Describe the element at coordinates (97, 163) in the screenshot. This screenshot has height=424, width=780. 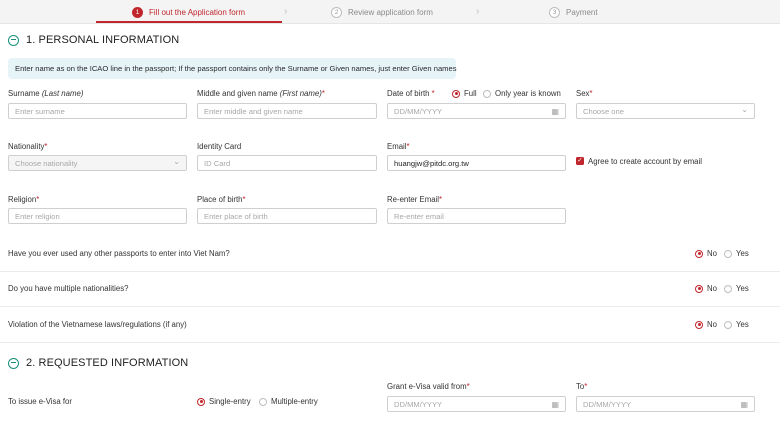
I see `nationality-select: Choose nationality ⌄` at that location.